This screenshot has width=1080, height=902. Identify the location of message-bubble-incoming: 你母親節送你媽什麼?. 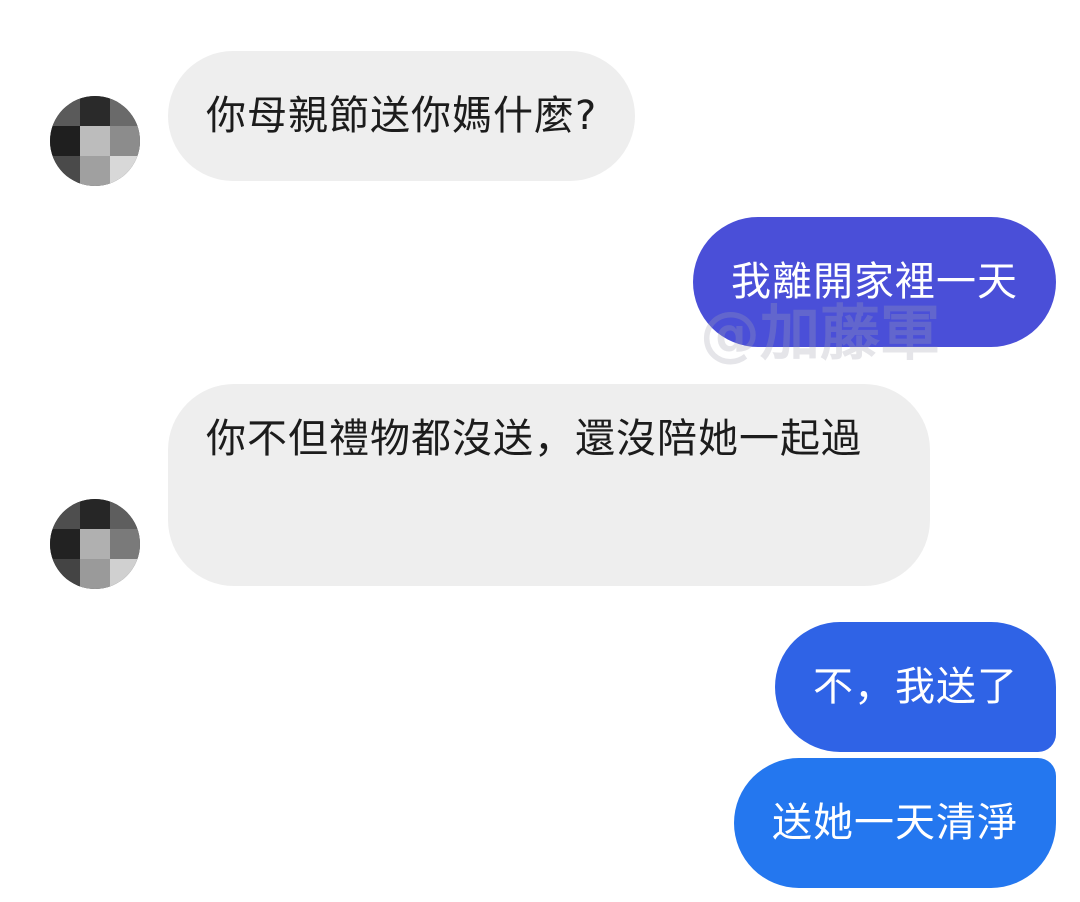
(402, 116).